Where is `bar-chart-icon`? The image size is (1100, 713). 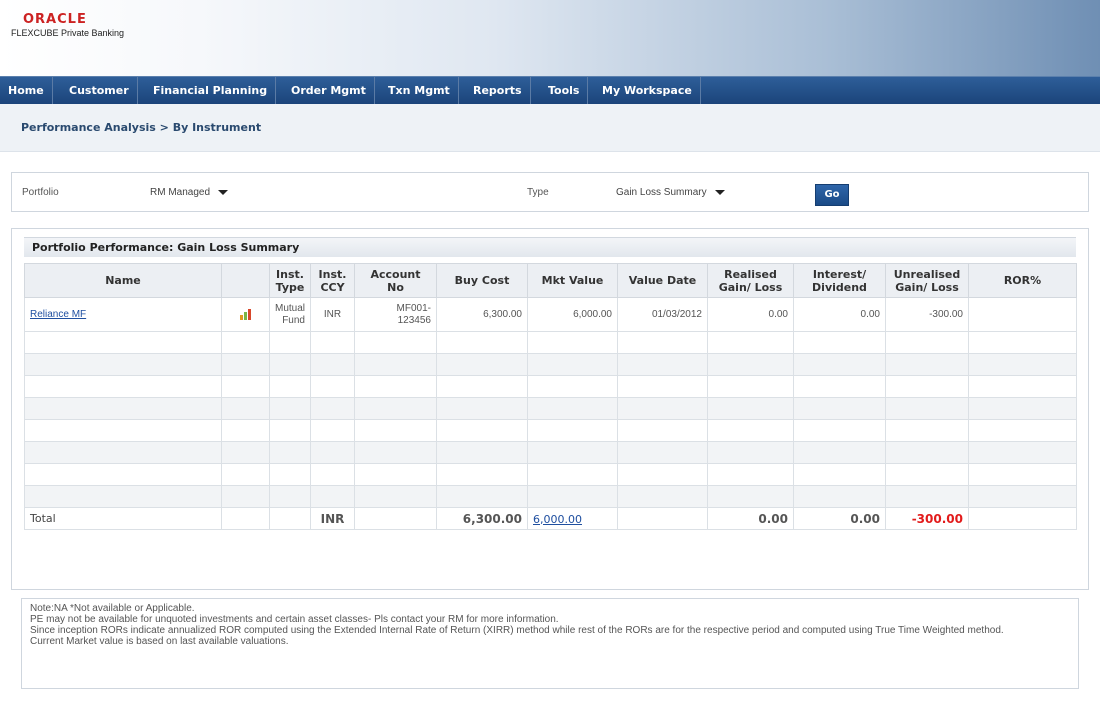 bar-chart-icon is located at coordinates (245, 314).